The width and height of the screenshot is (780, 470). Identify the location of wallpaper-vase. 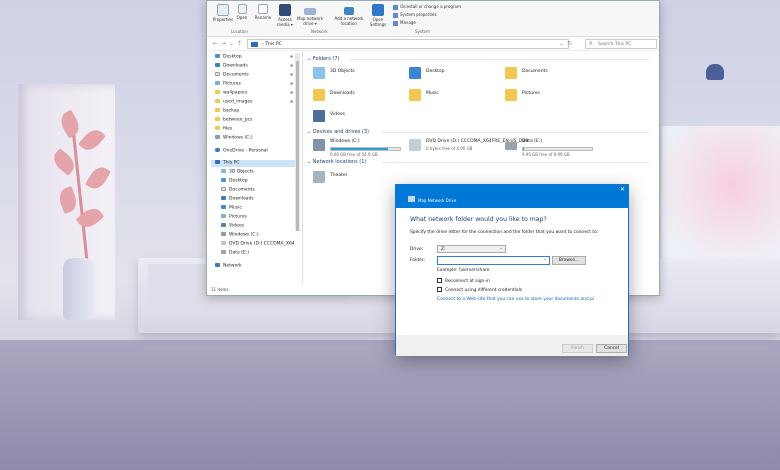
(79, 289).